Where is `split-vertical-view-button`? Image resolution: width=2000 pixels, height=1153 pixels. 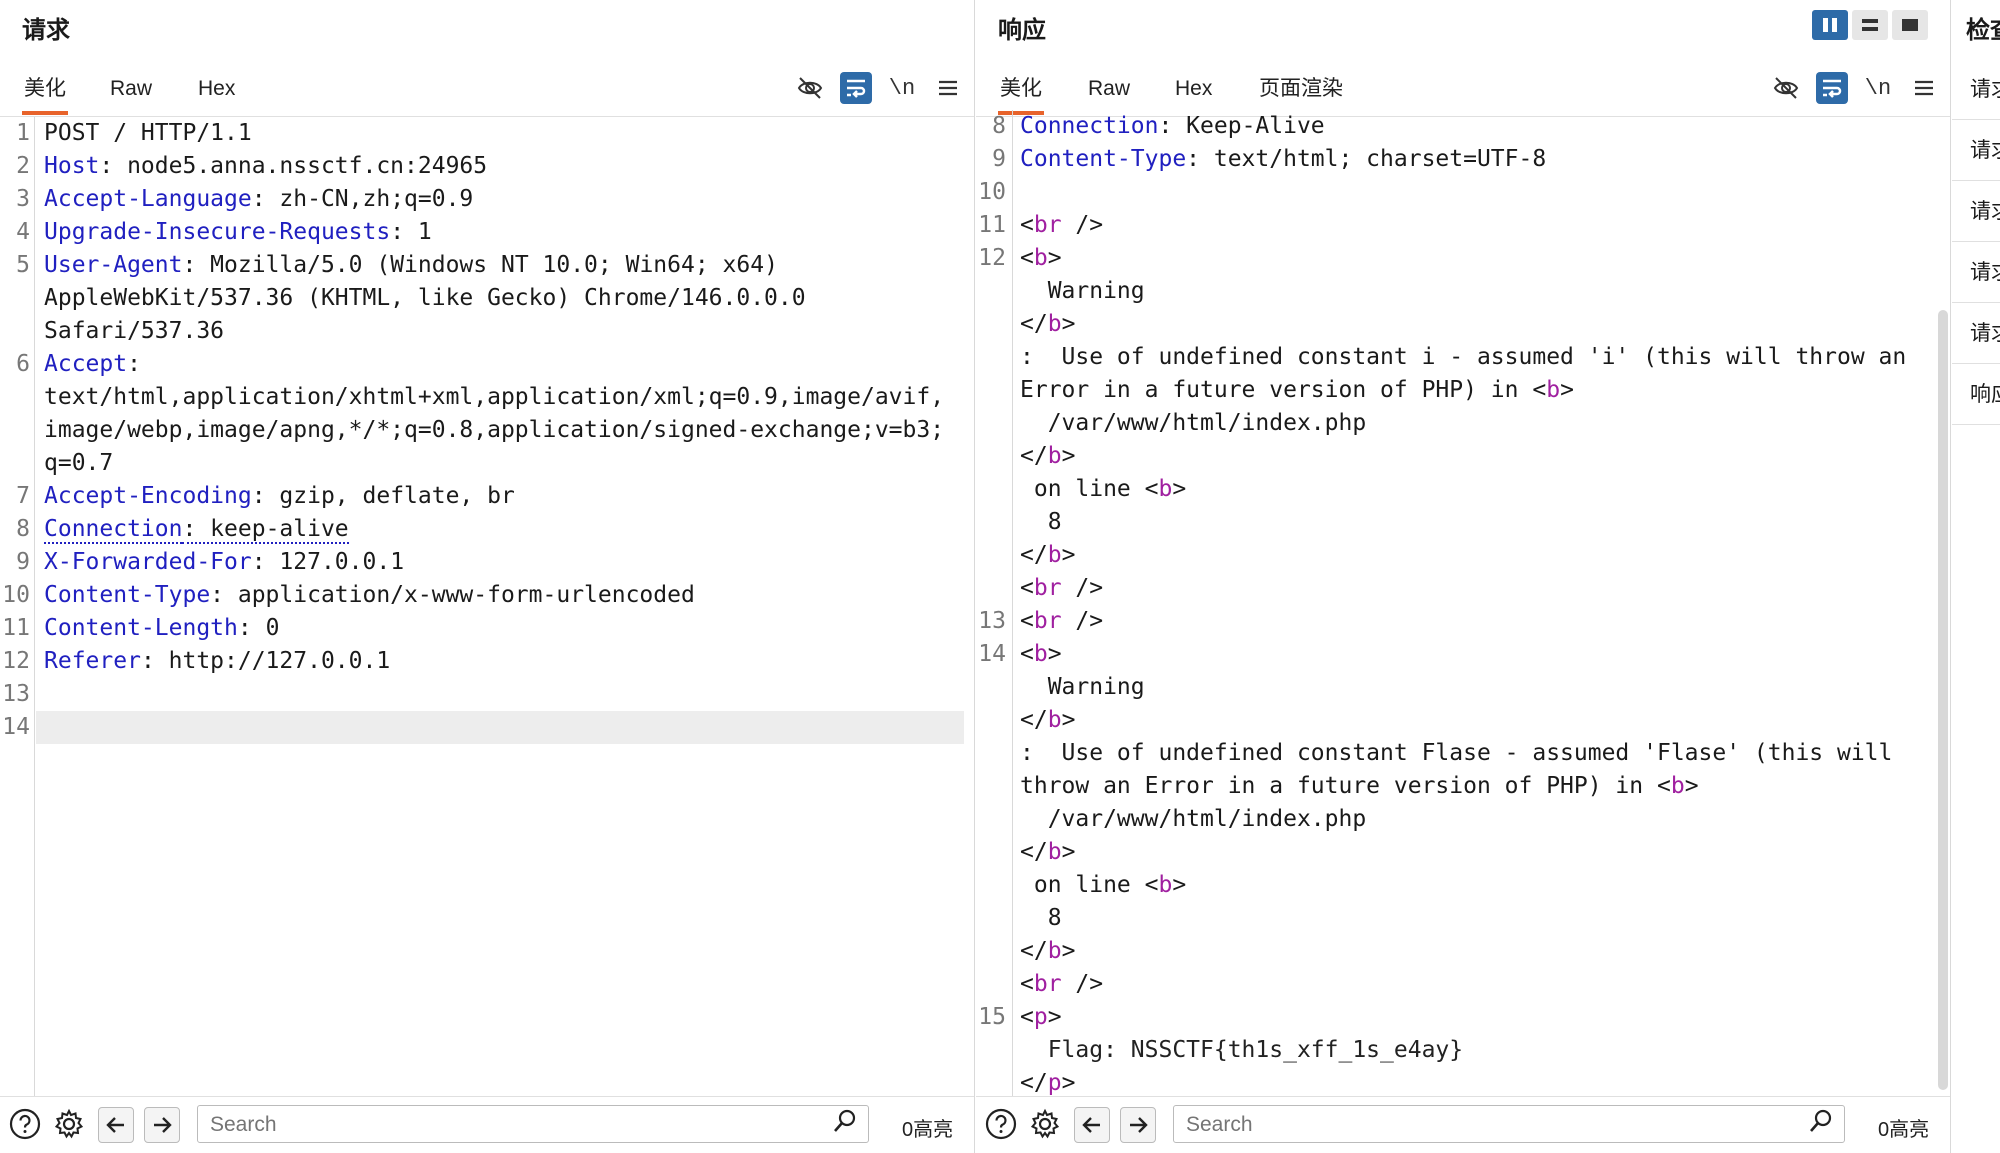
split-vertical-view-button is located at coordinates (1870, 25).